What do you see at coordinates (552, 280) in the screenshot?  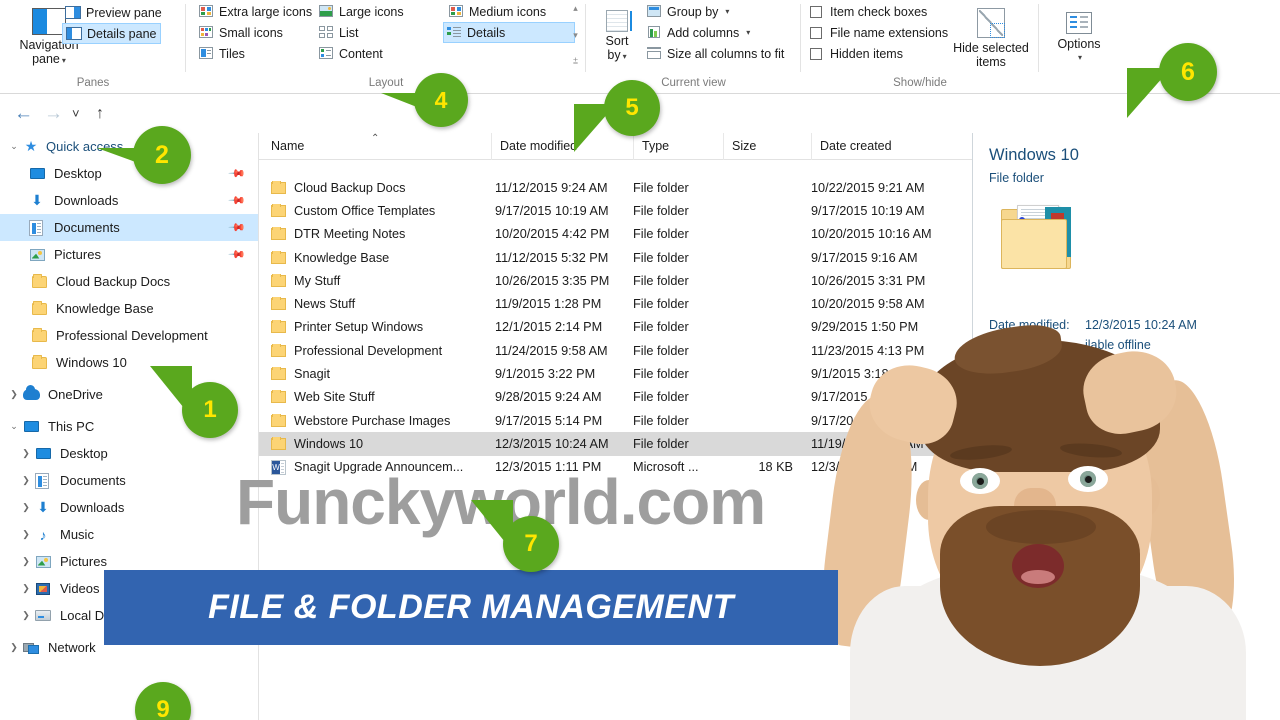 I see `file-date-modified-cell: 10/26/2015 3:35 PM` at bounding box center [552, 280].